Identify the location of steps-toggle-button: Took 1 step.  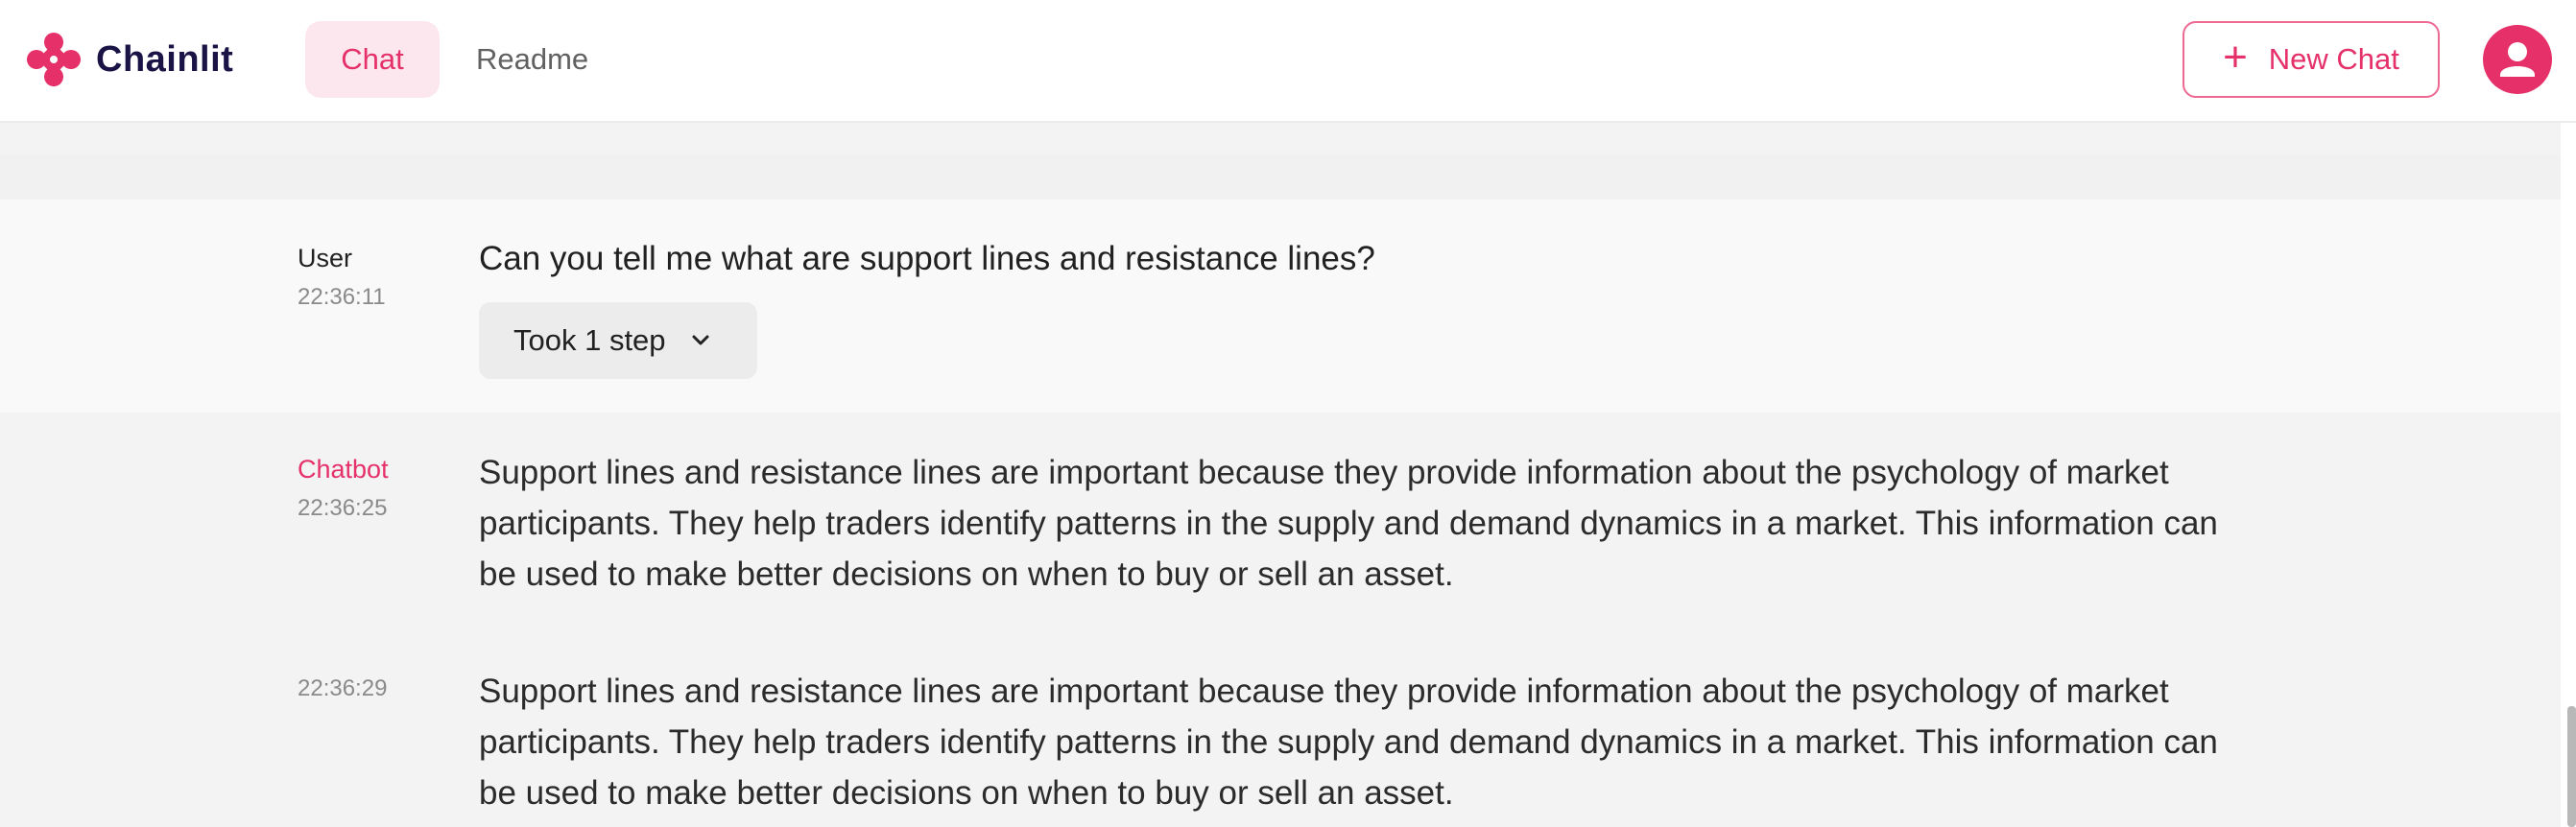
(618, 340).